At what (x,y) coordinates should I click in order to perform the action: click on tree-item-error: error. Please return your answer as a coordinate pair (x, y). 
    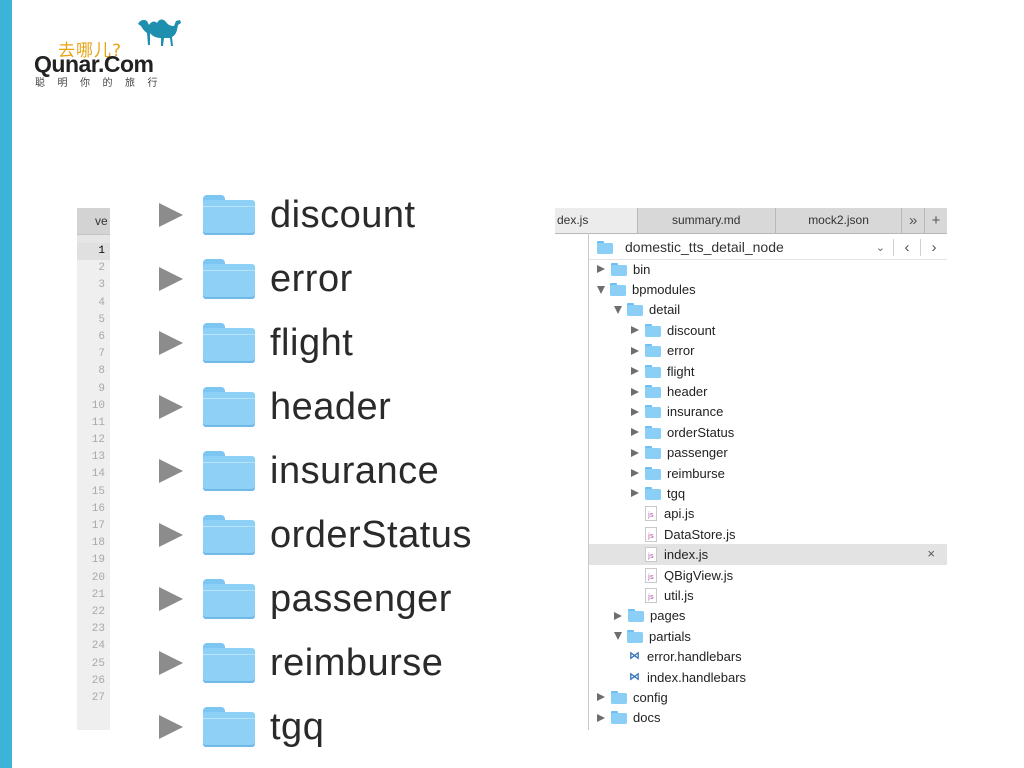
    Looking at the image, I should click on (768, 351).